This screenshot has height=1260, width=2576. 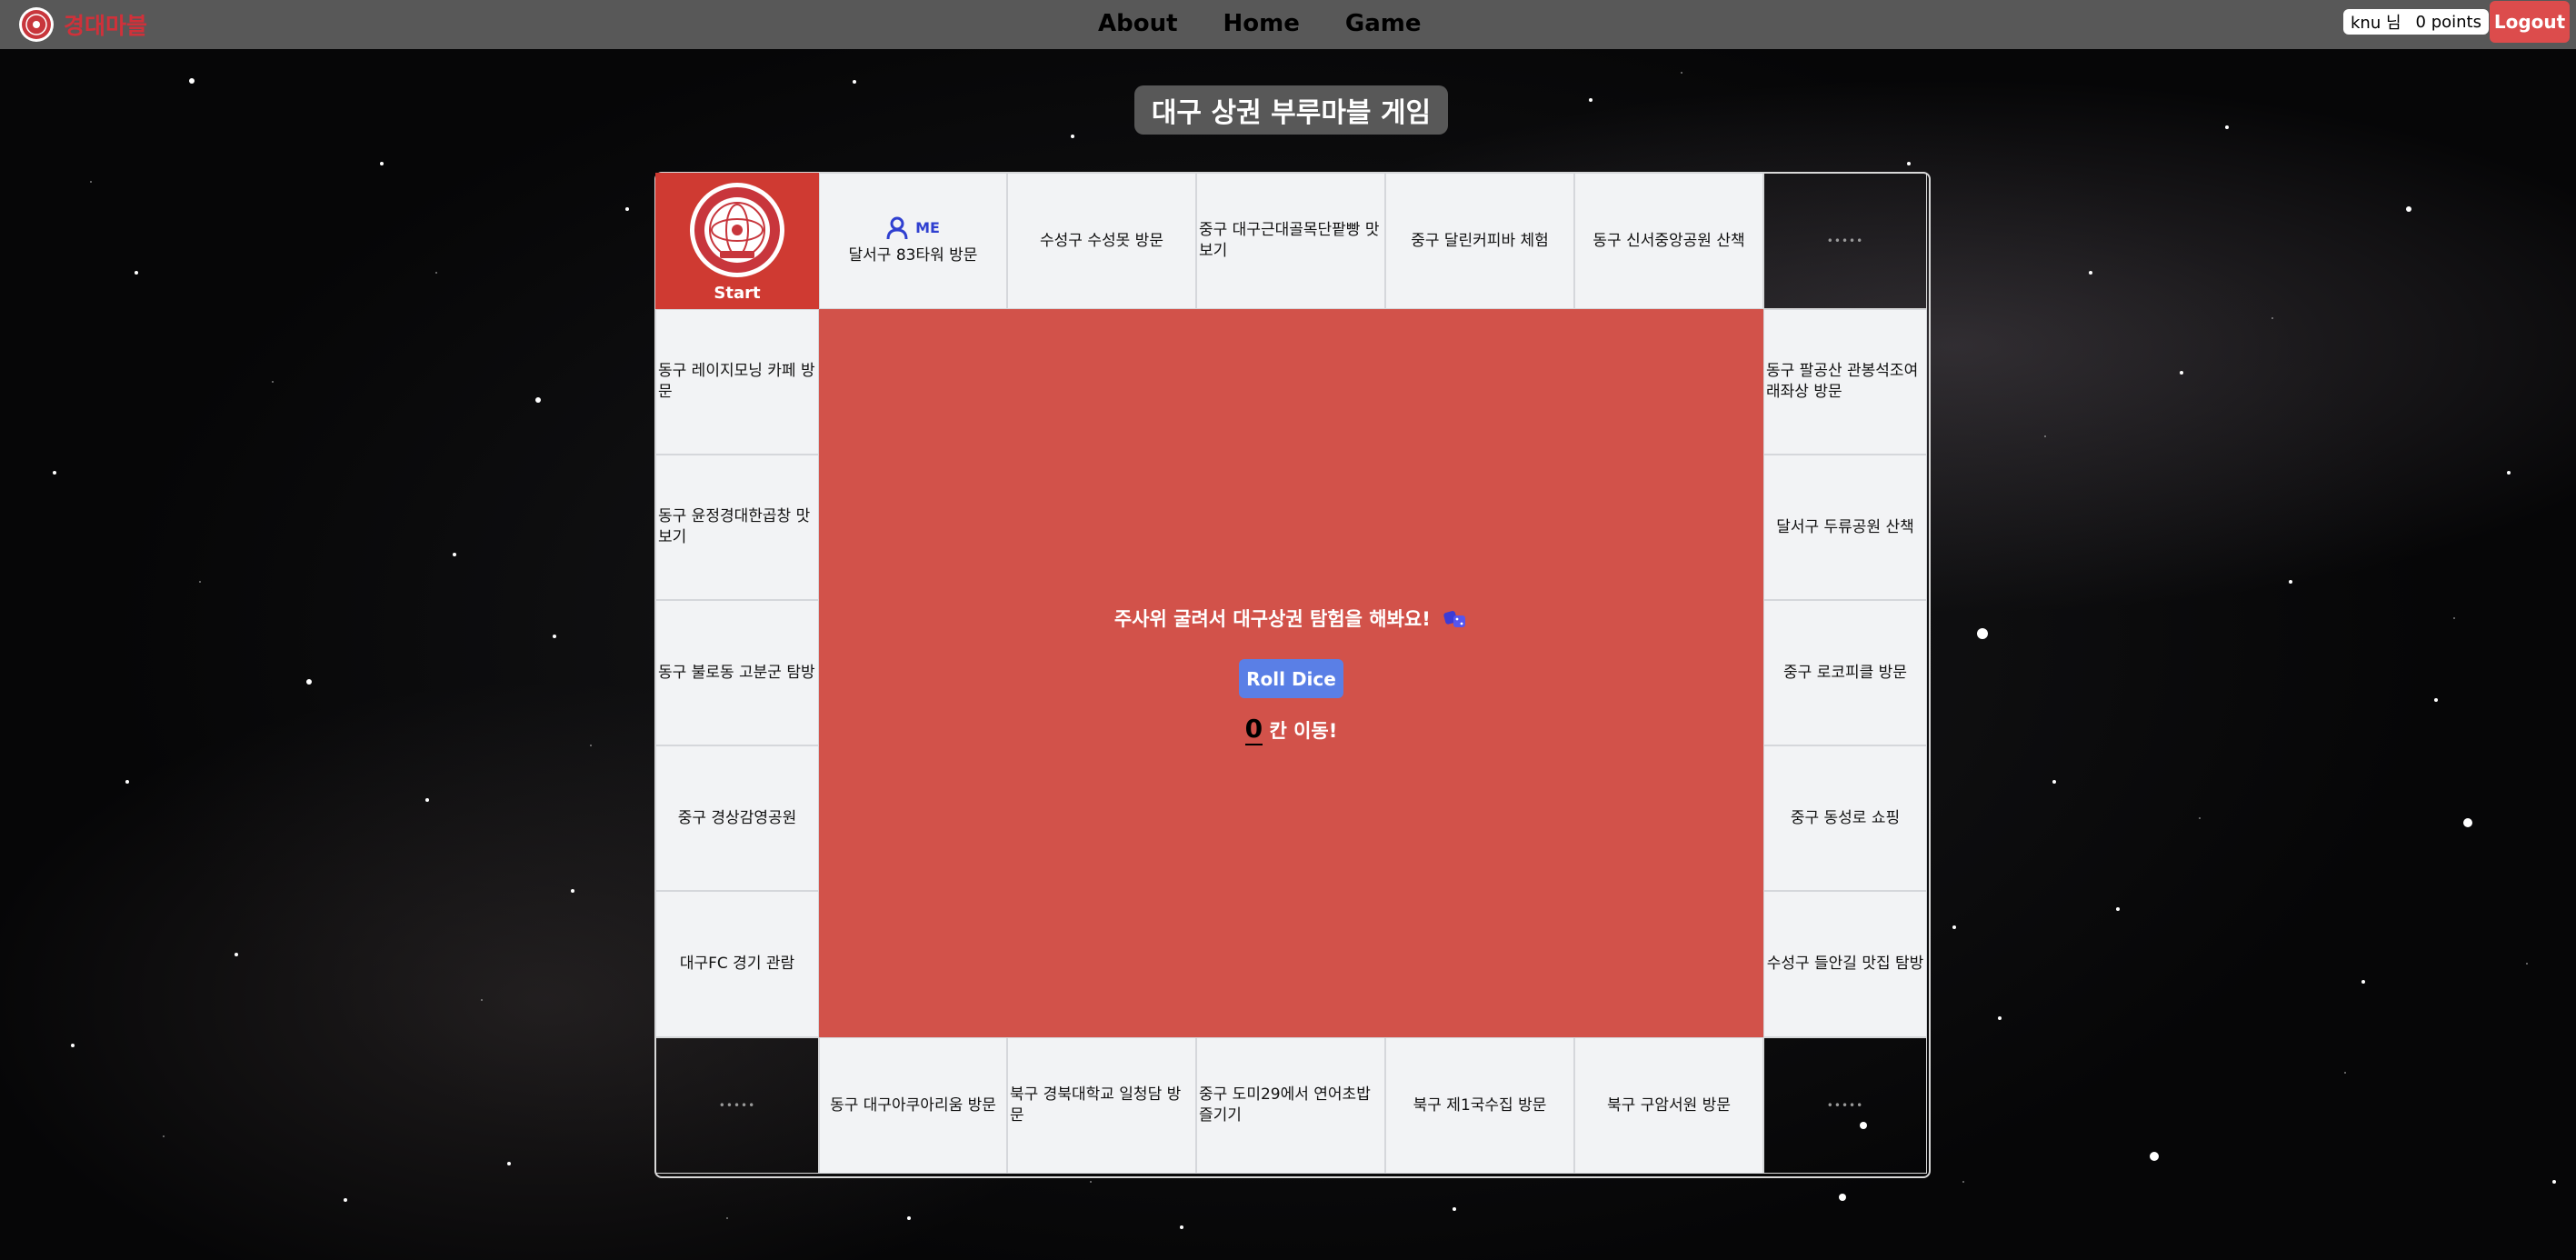 I want to click on board-cell-label: 북구 경북대학교 일청담 방문, so click(x=1096, y=1105).